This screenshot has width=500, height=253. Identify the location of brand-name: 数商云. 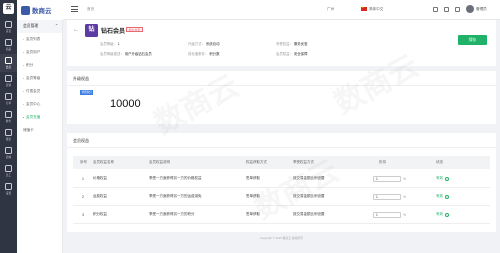
(42, 11).